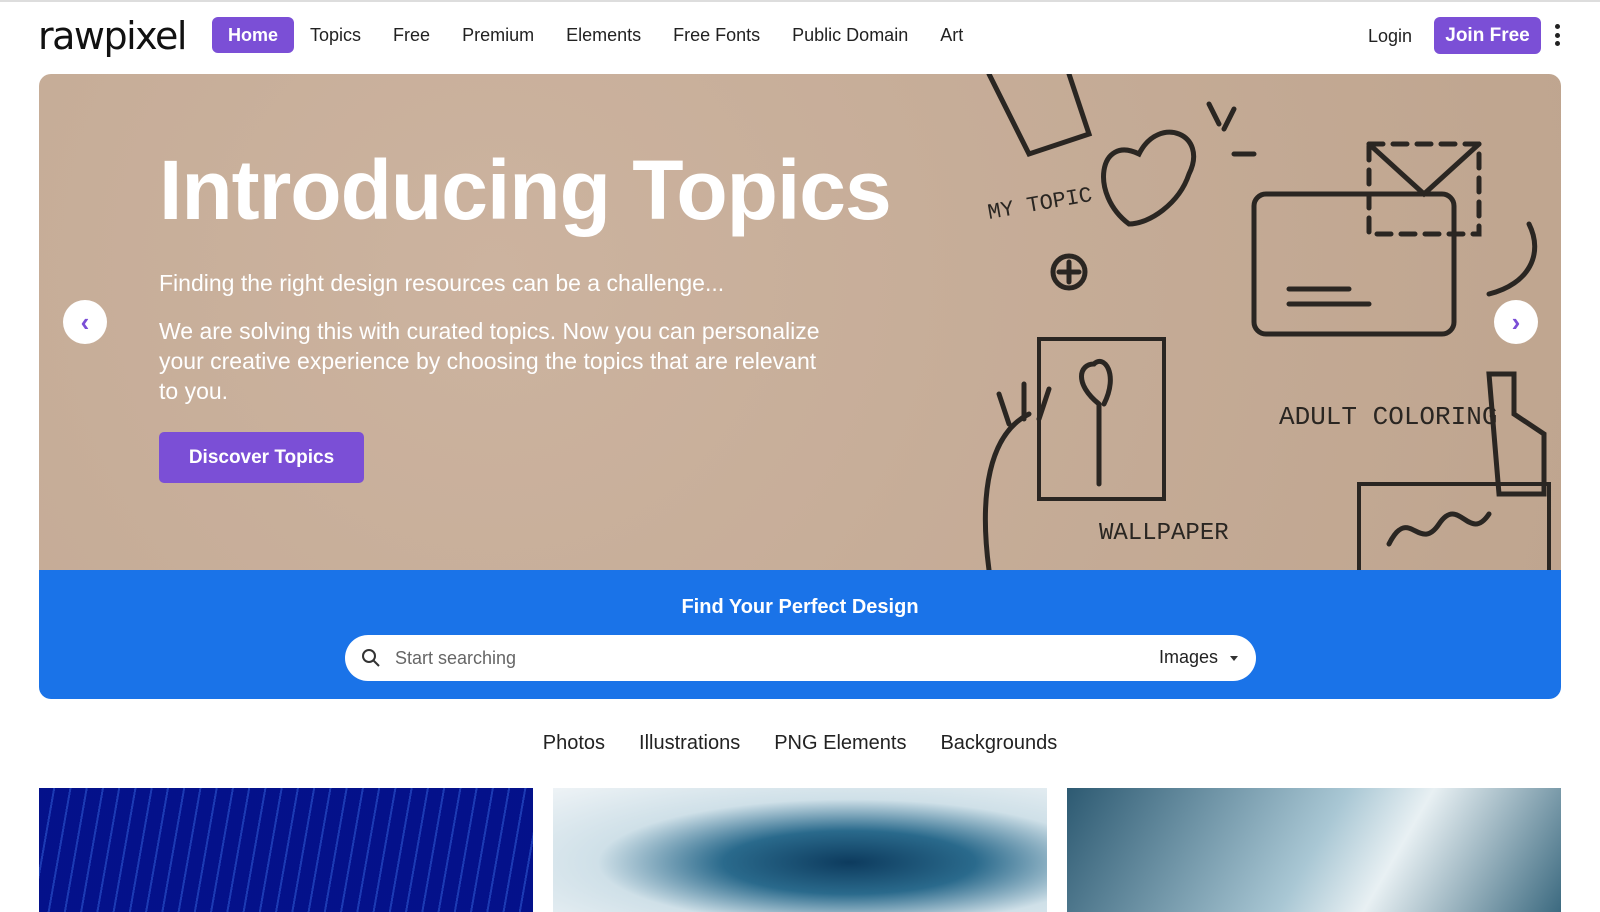 The image size is (1600, 912). Describe the element at coordinates (716, 35) in the screenshot. I see `nav-free-fonts: Free Fonts` at that location.